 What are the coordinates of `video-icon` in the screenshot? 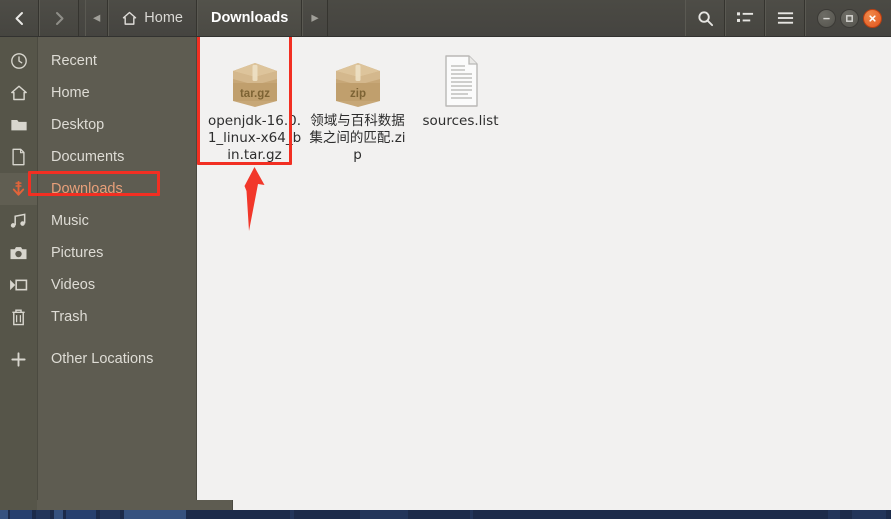 It's located at (19, 285).